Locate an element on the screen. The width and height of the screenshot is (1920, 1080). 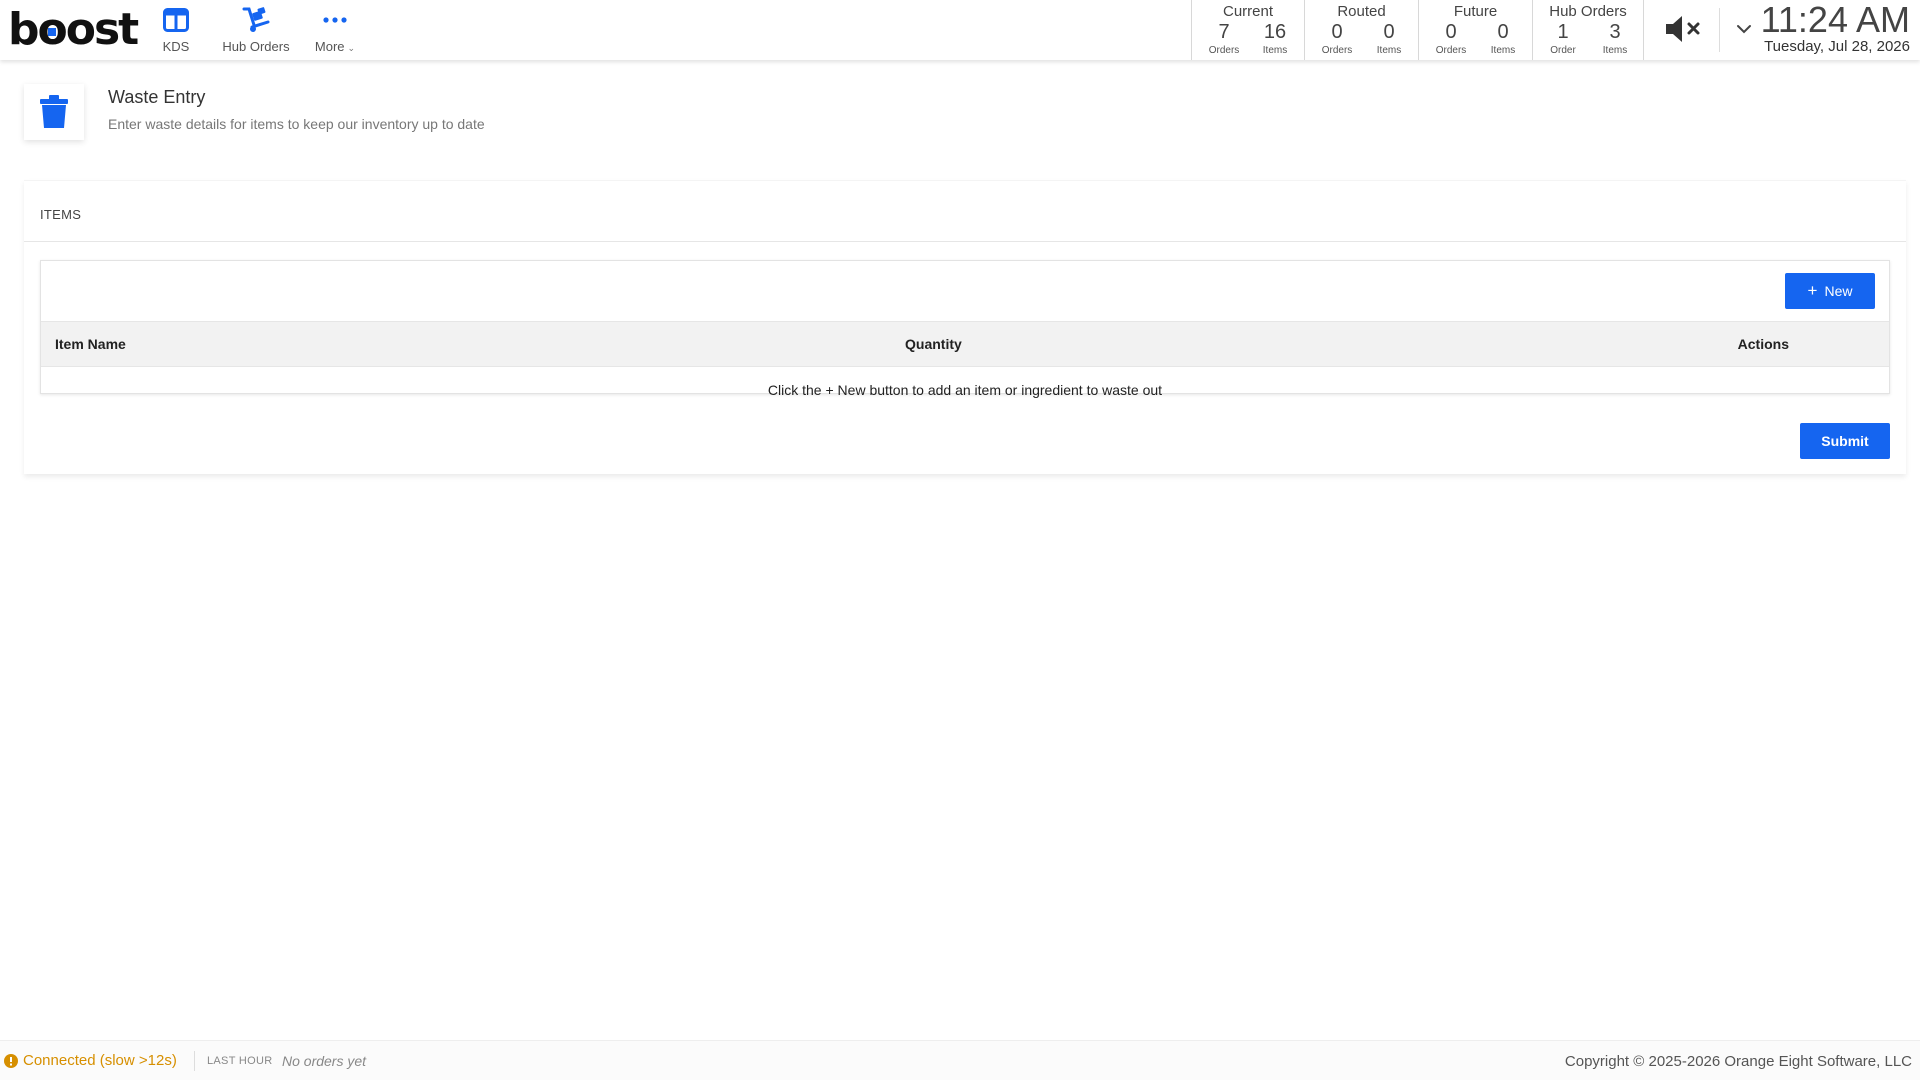
stat-routed-orders: 0 Orders is located at coordinates (1337, 38).